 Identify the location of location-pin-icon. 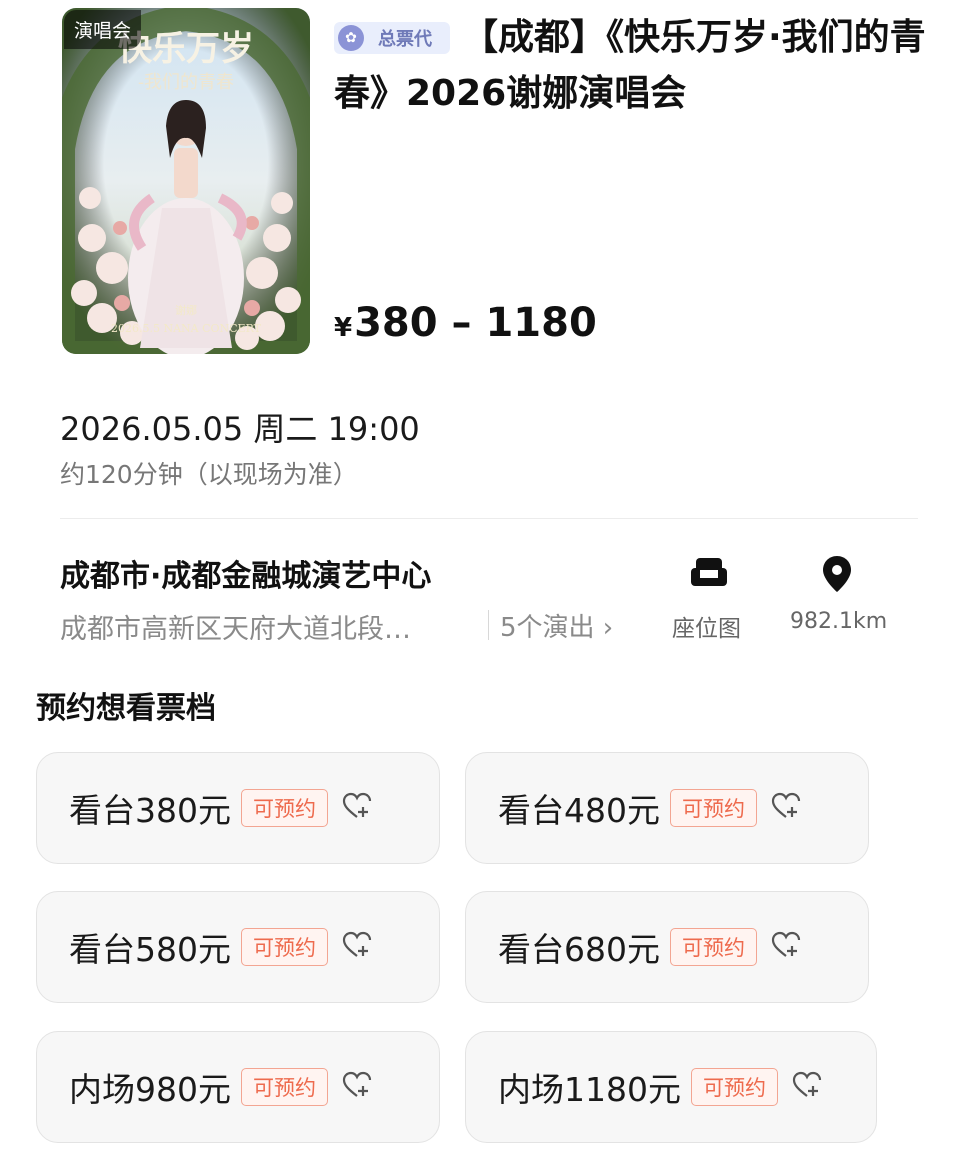
(837, 576).